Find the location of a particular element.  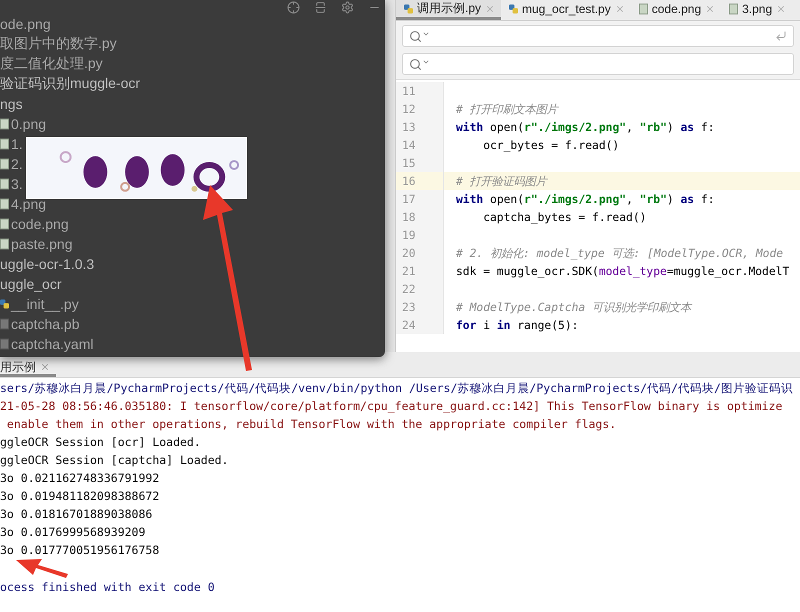

settings-icon is located at coordinates (347, 7).